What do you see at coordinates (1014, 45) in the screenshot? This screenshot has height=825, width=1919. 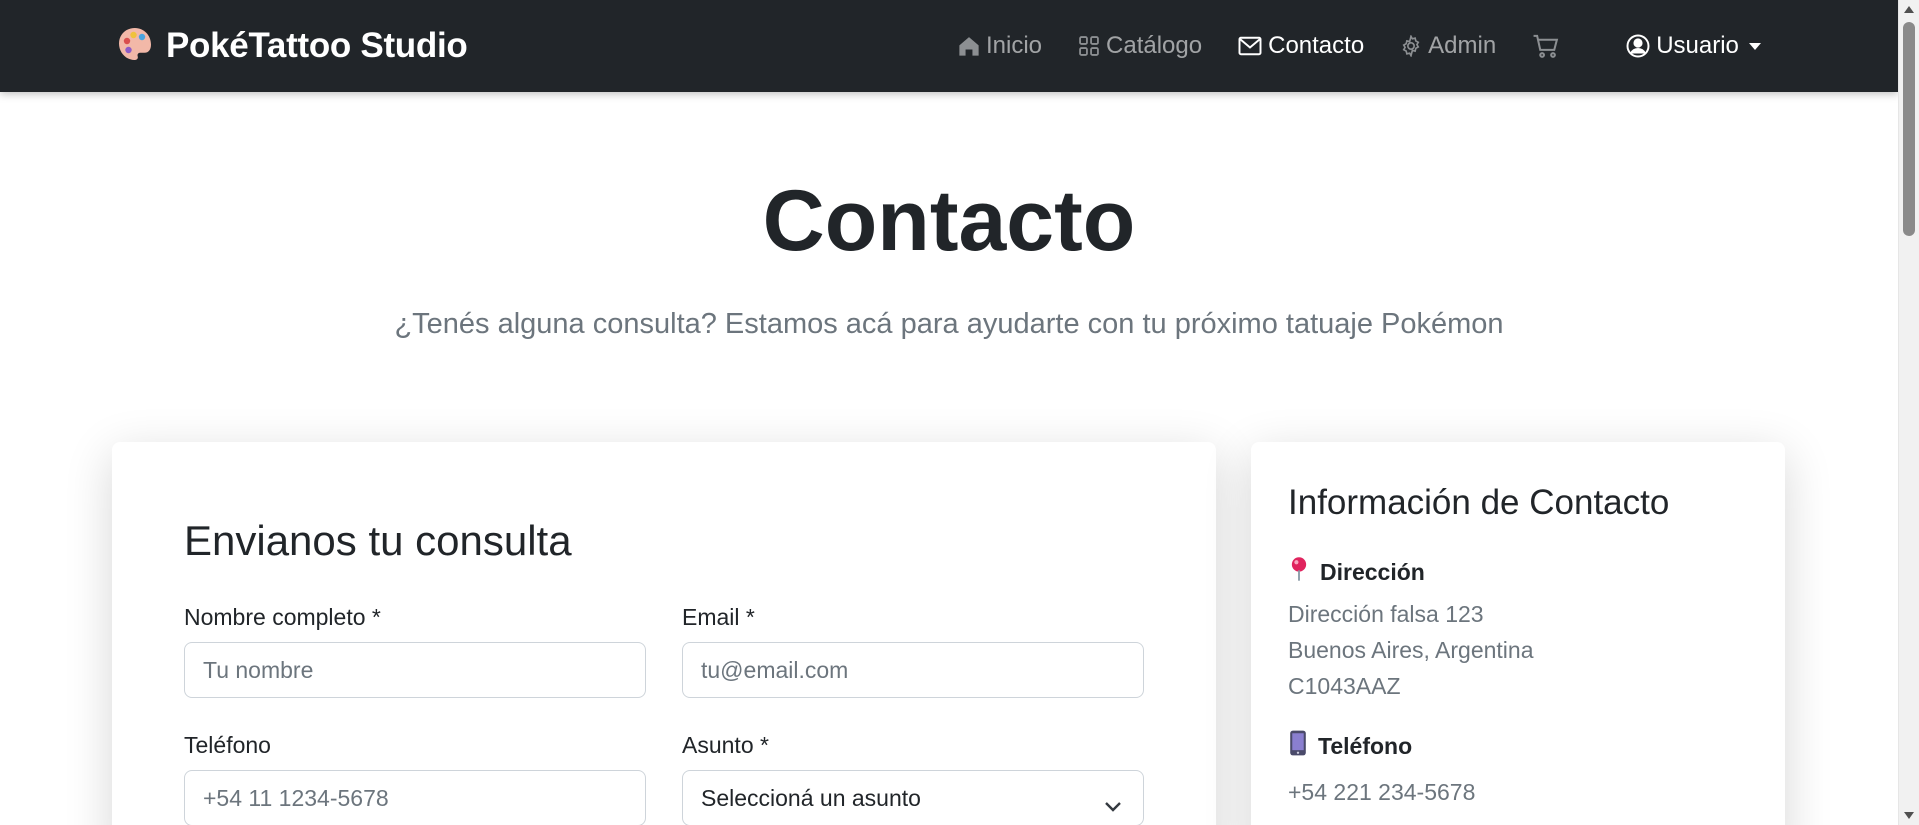 I see `nav-link-label: Inicio` at bounding box center [1014, 45].